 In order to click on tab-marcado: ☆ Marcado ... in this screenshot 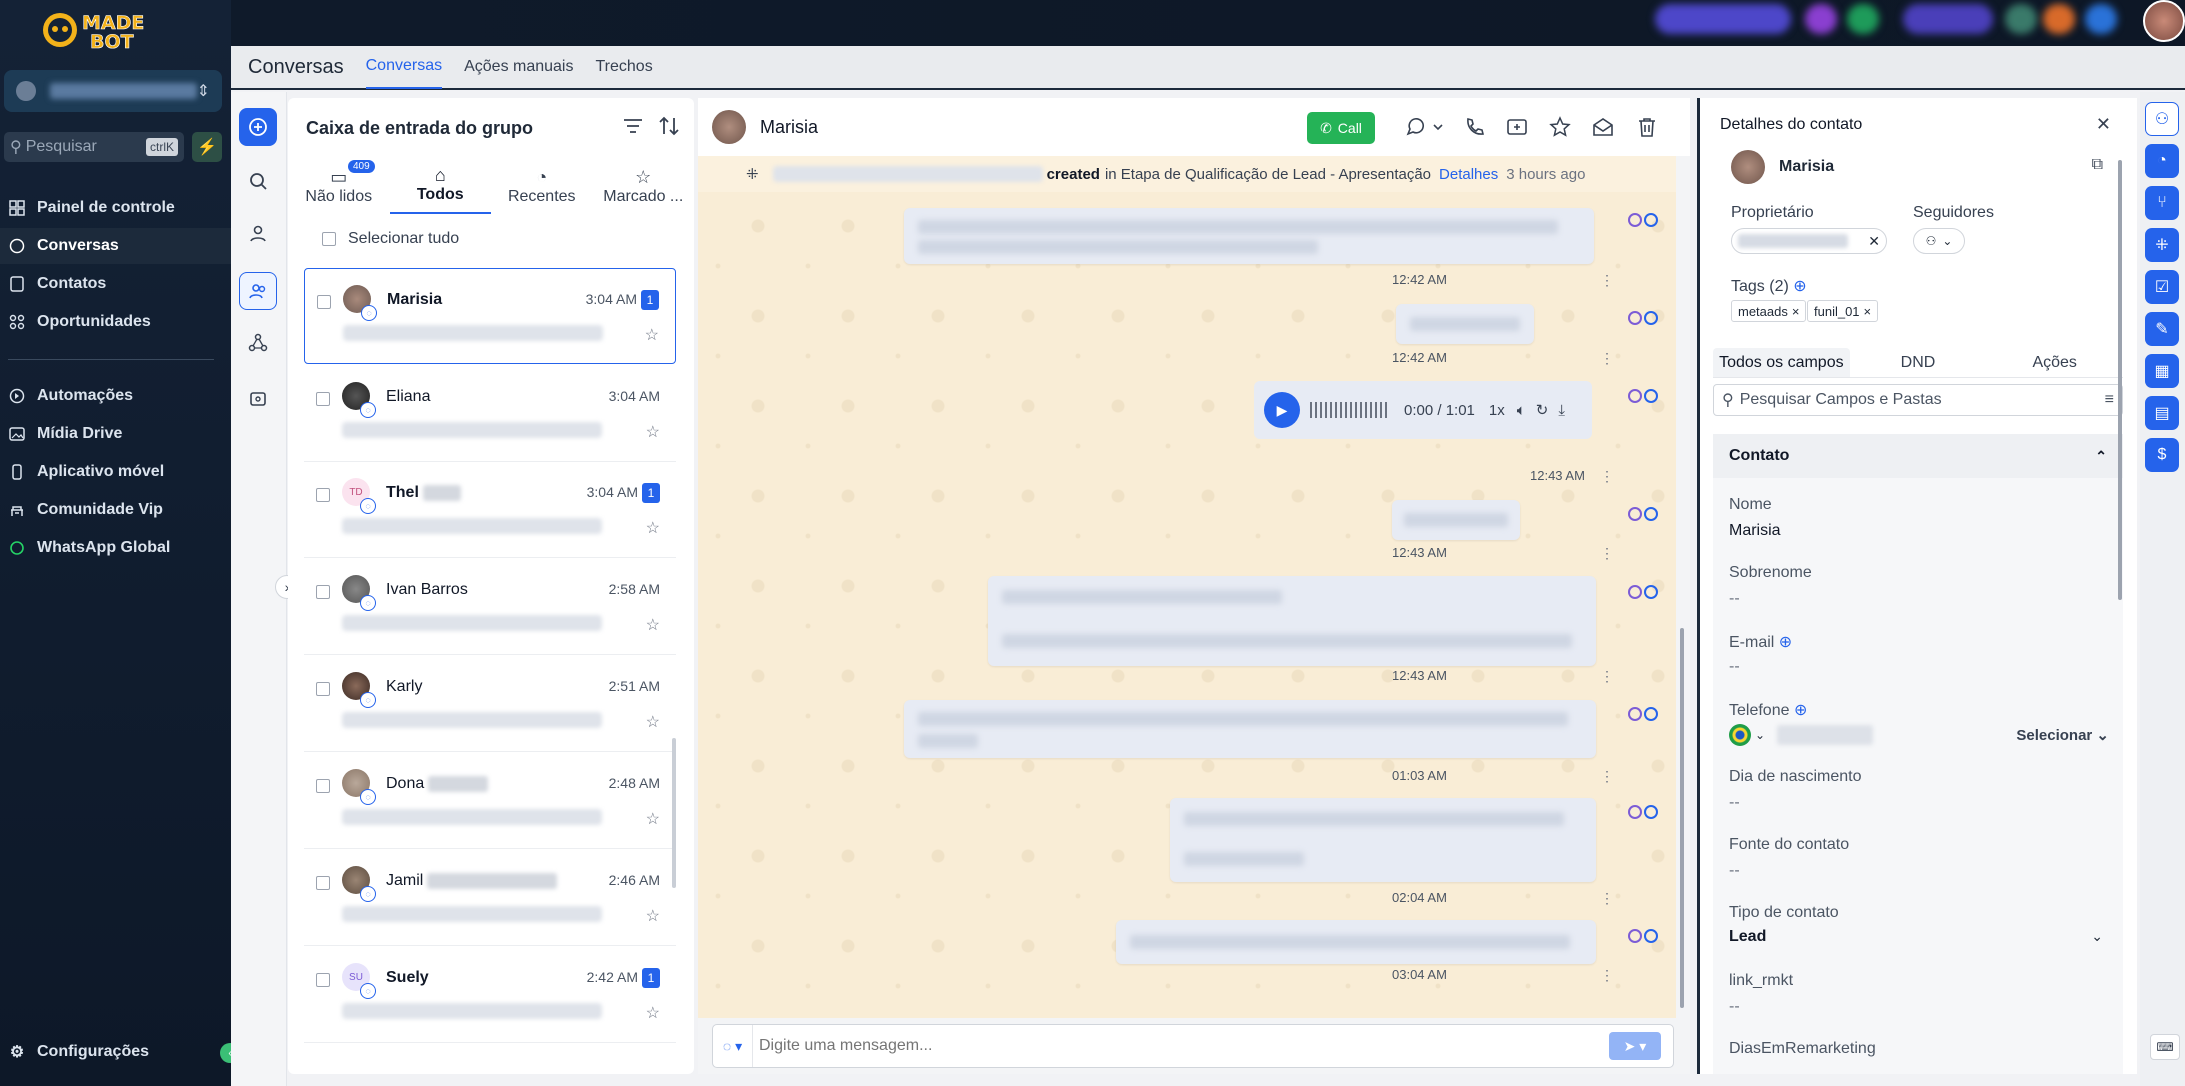, I will do `click(644, 186)`.